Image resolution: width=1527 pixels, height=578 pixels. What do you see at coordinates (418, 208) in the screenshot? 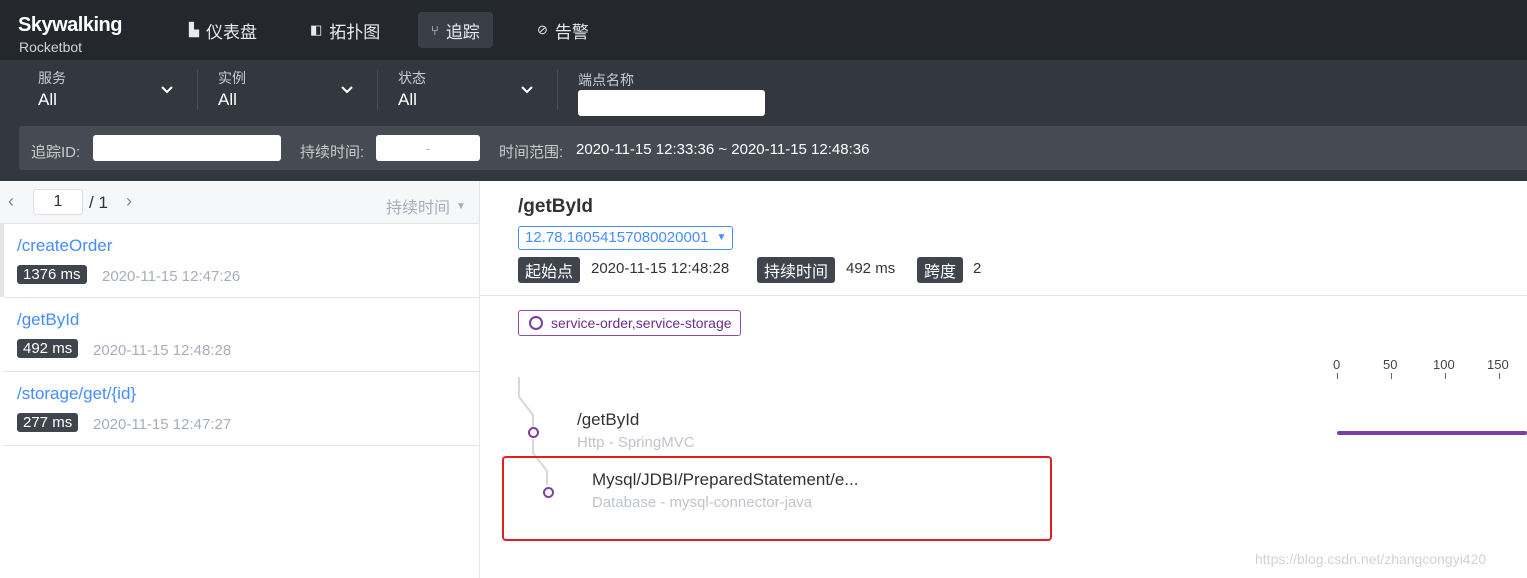
I see `sort-label: 持续时间` at bounding box center [418, 208].